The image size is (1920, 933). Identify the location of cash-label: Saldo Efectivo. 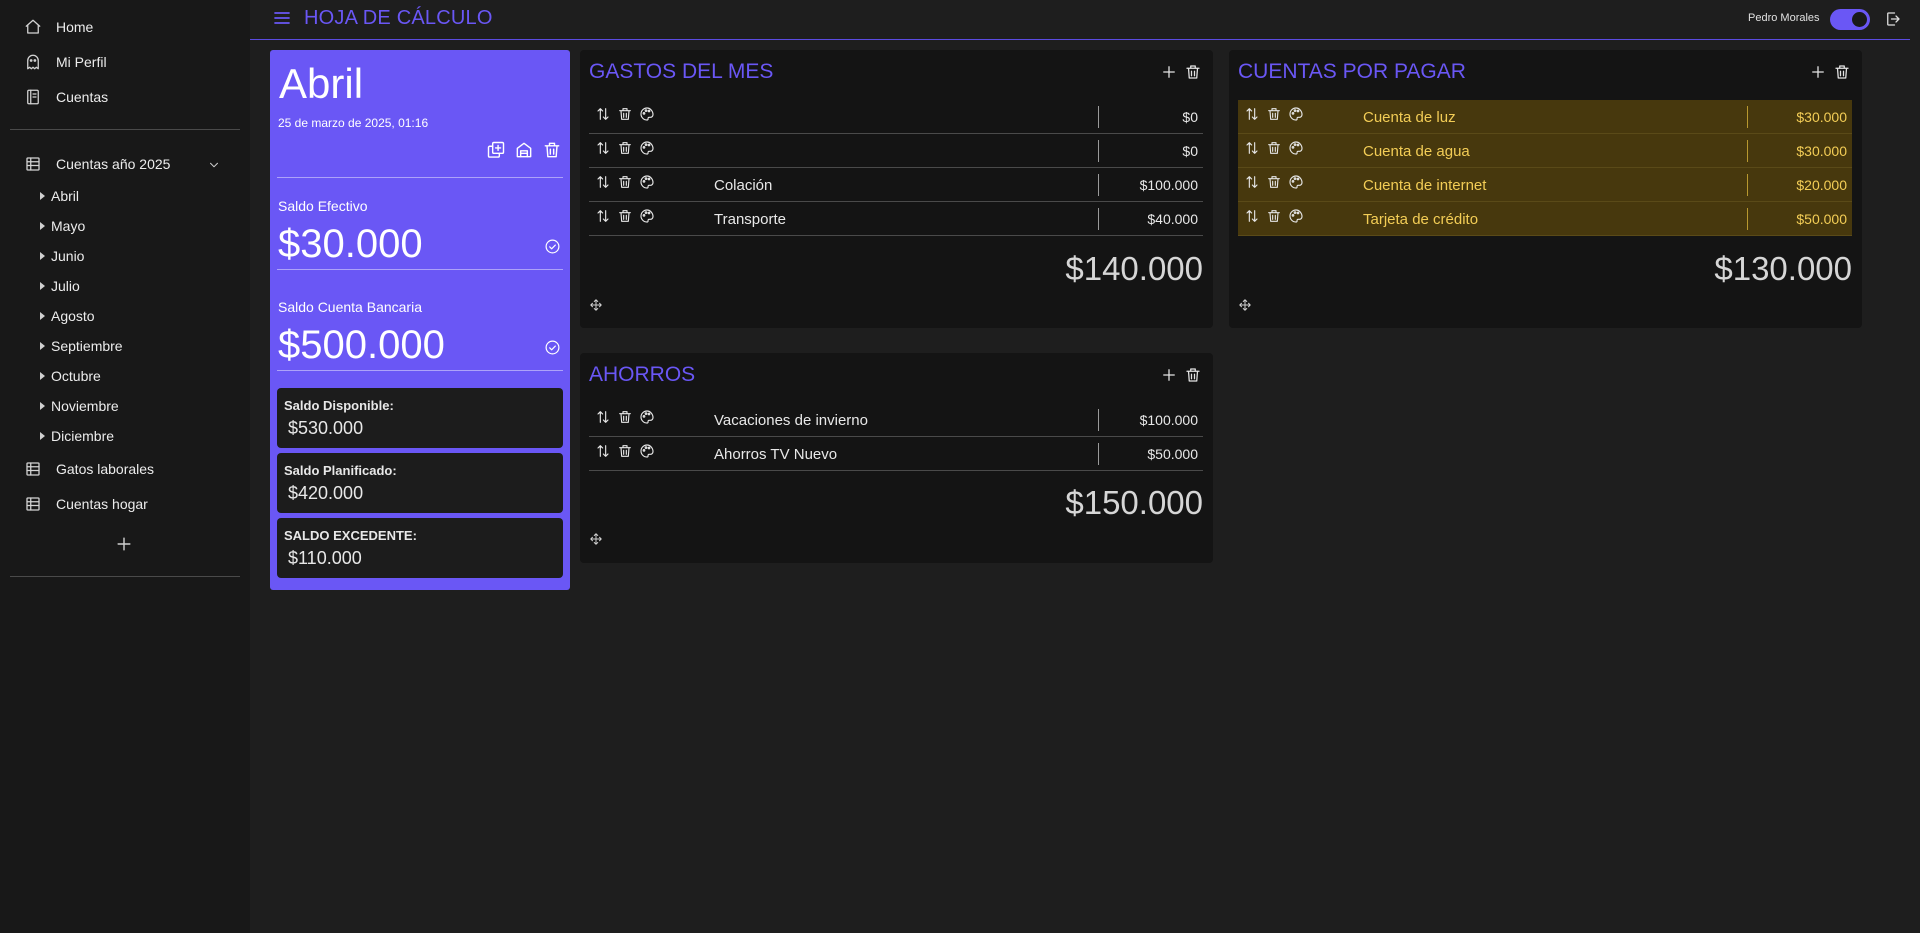
(323, 206).